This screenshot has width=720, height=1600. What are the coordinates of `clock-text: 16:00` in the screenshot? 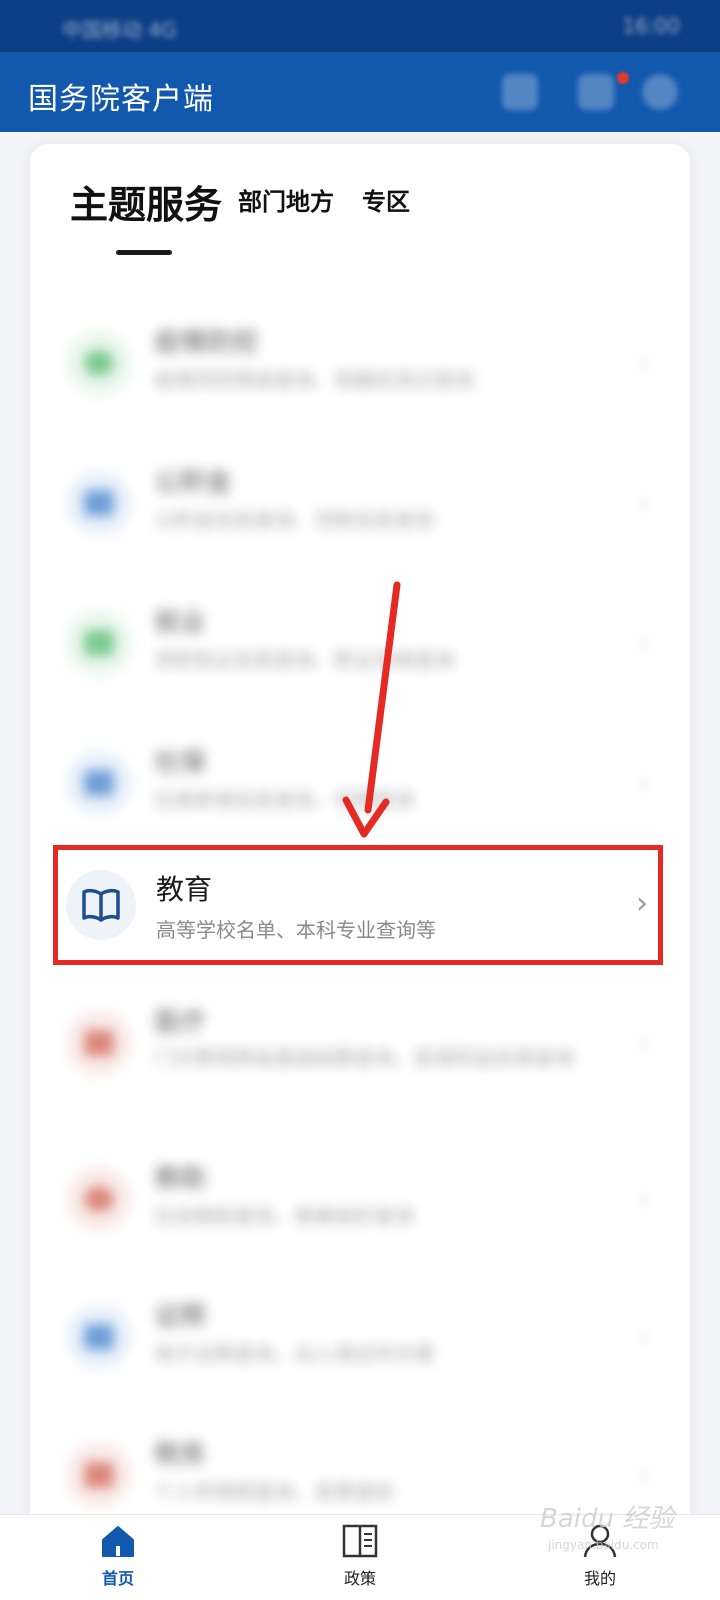 It's located at (651, 26).